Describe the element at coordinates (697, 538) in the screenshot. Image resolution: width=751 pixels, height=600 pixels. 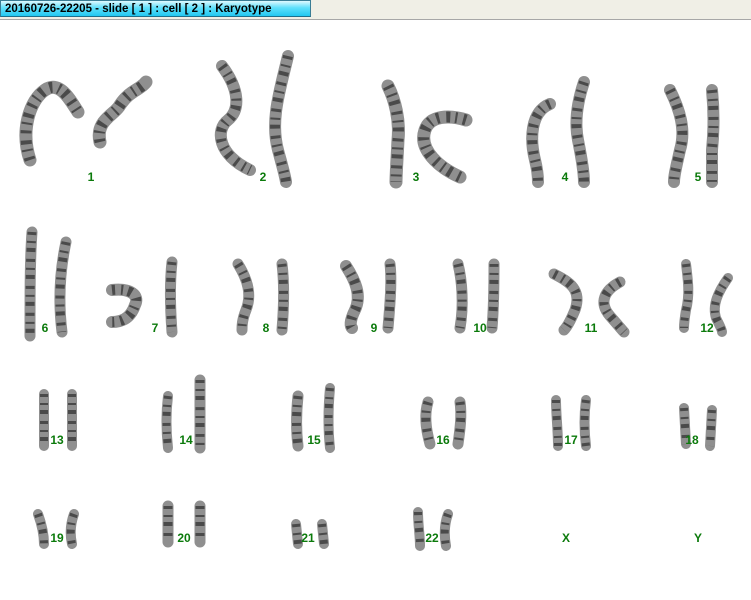
I see `chromosome-label-Y: Y` at that location.